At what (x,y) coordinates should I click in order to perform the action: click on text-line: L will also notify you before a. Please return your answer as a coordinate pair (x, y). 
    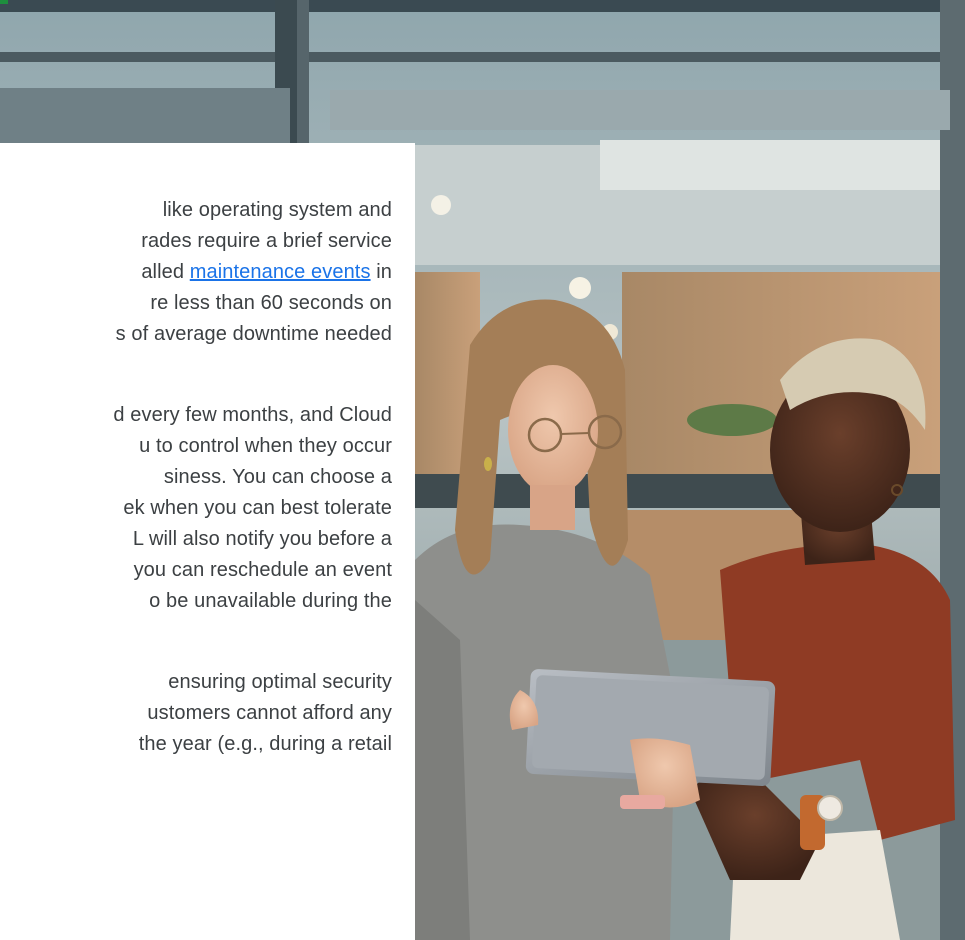
    Looking at the image, I should click on (262, 539).